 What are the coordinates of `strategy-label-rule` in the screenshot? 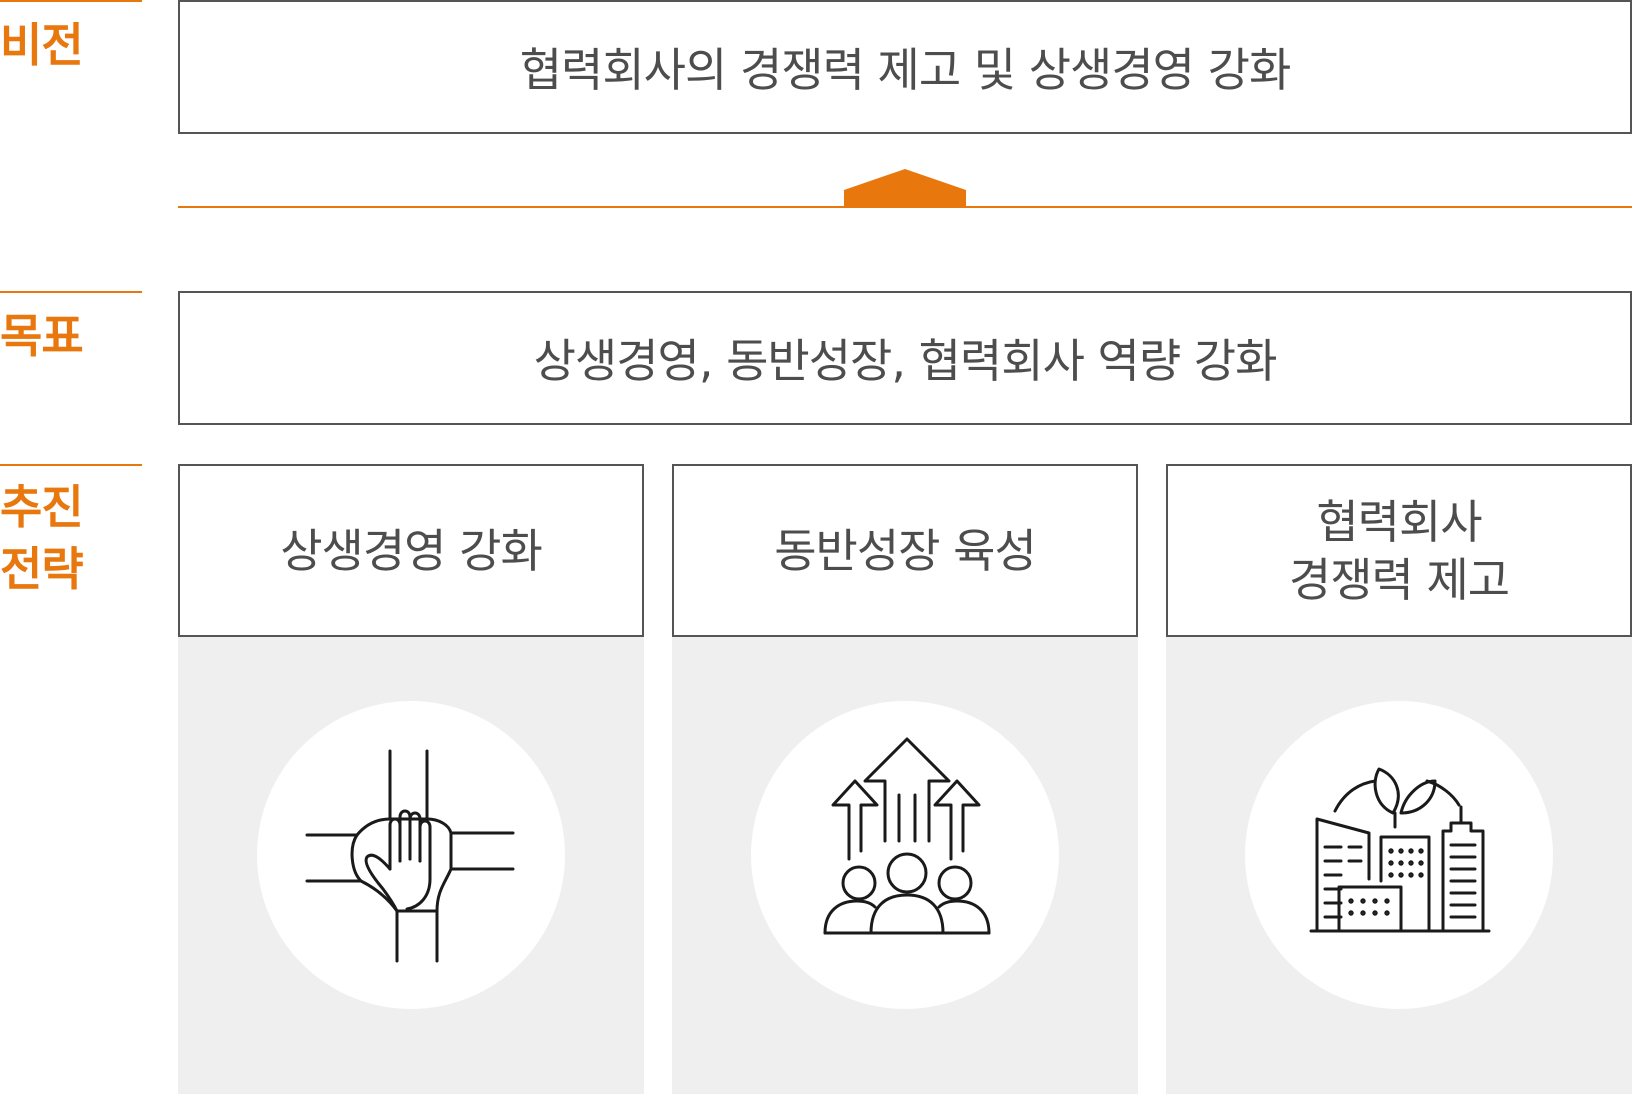 It's located at (71, 465).